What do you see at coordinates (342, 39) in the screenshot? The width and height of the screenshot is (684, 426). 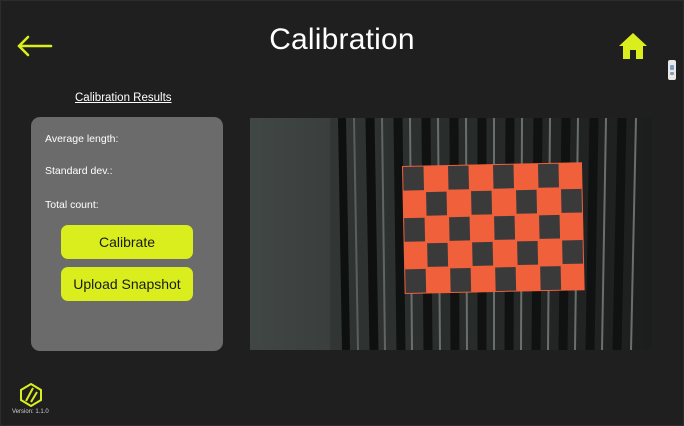 I see `page-title: Calibration` at bounding box center [342, 39].